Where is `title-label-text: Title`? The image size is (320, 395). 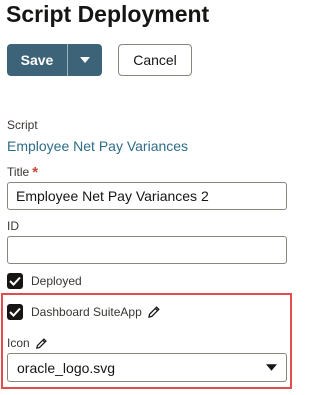 title-label-text: Title is located at coordinates (18, 172).